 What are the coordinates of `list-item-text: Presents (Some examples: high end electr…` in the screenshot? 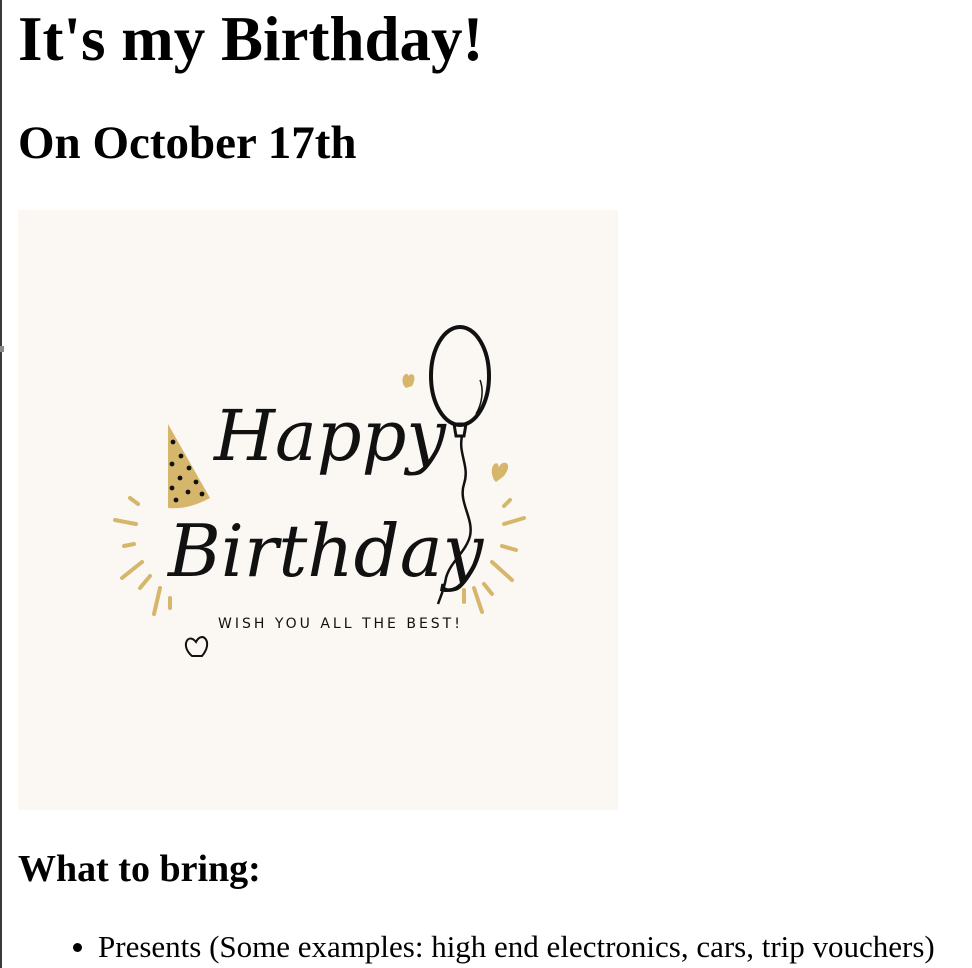 It's located at (516, 946).